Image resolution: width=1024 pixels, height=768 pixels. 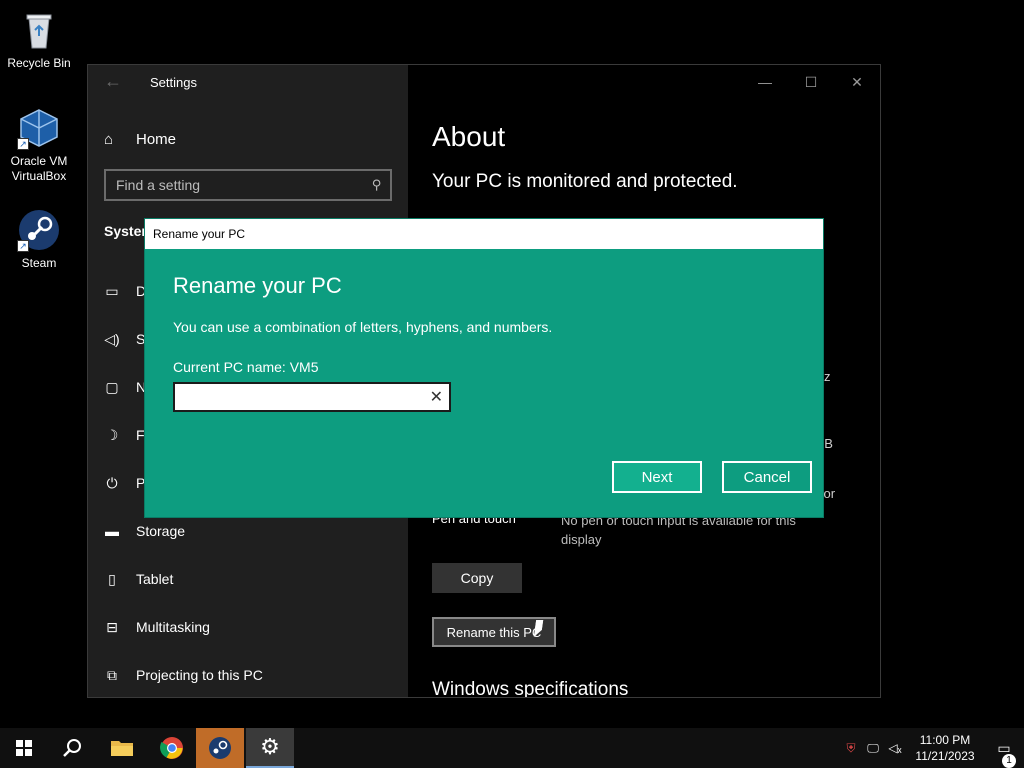 I want to click on desktop-icon-label: Recycle Bin, so click(x=39, y=63).